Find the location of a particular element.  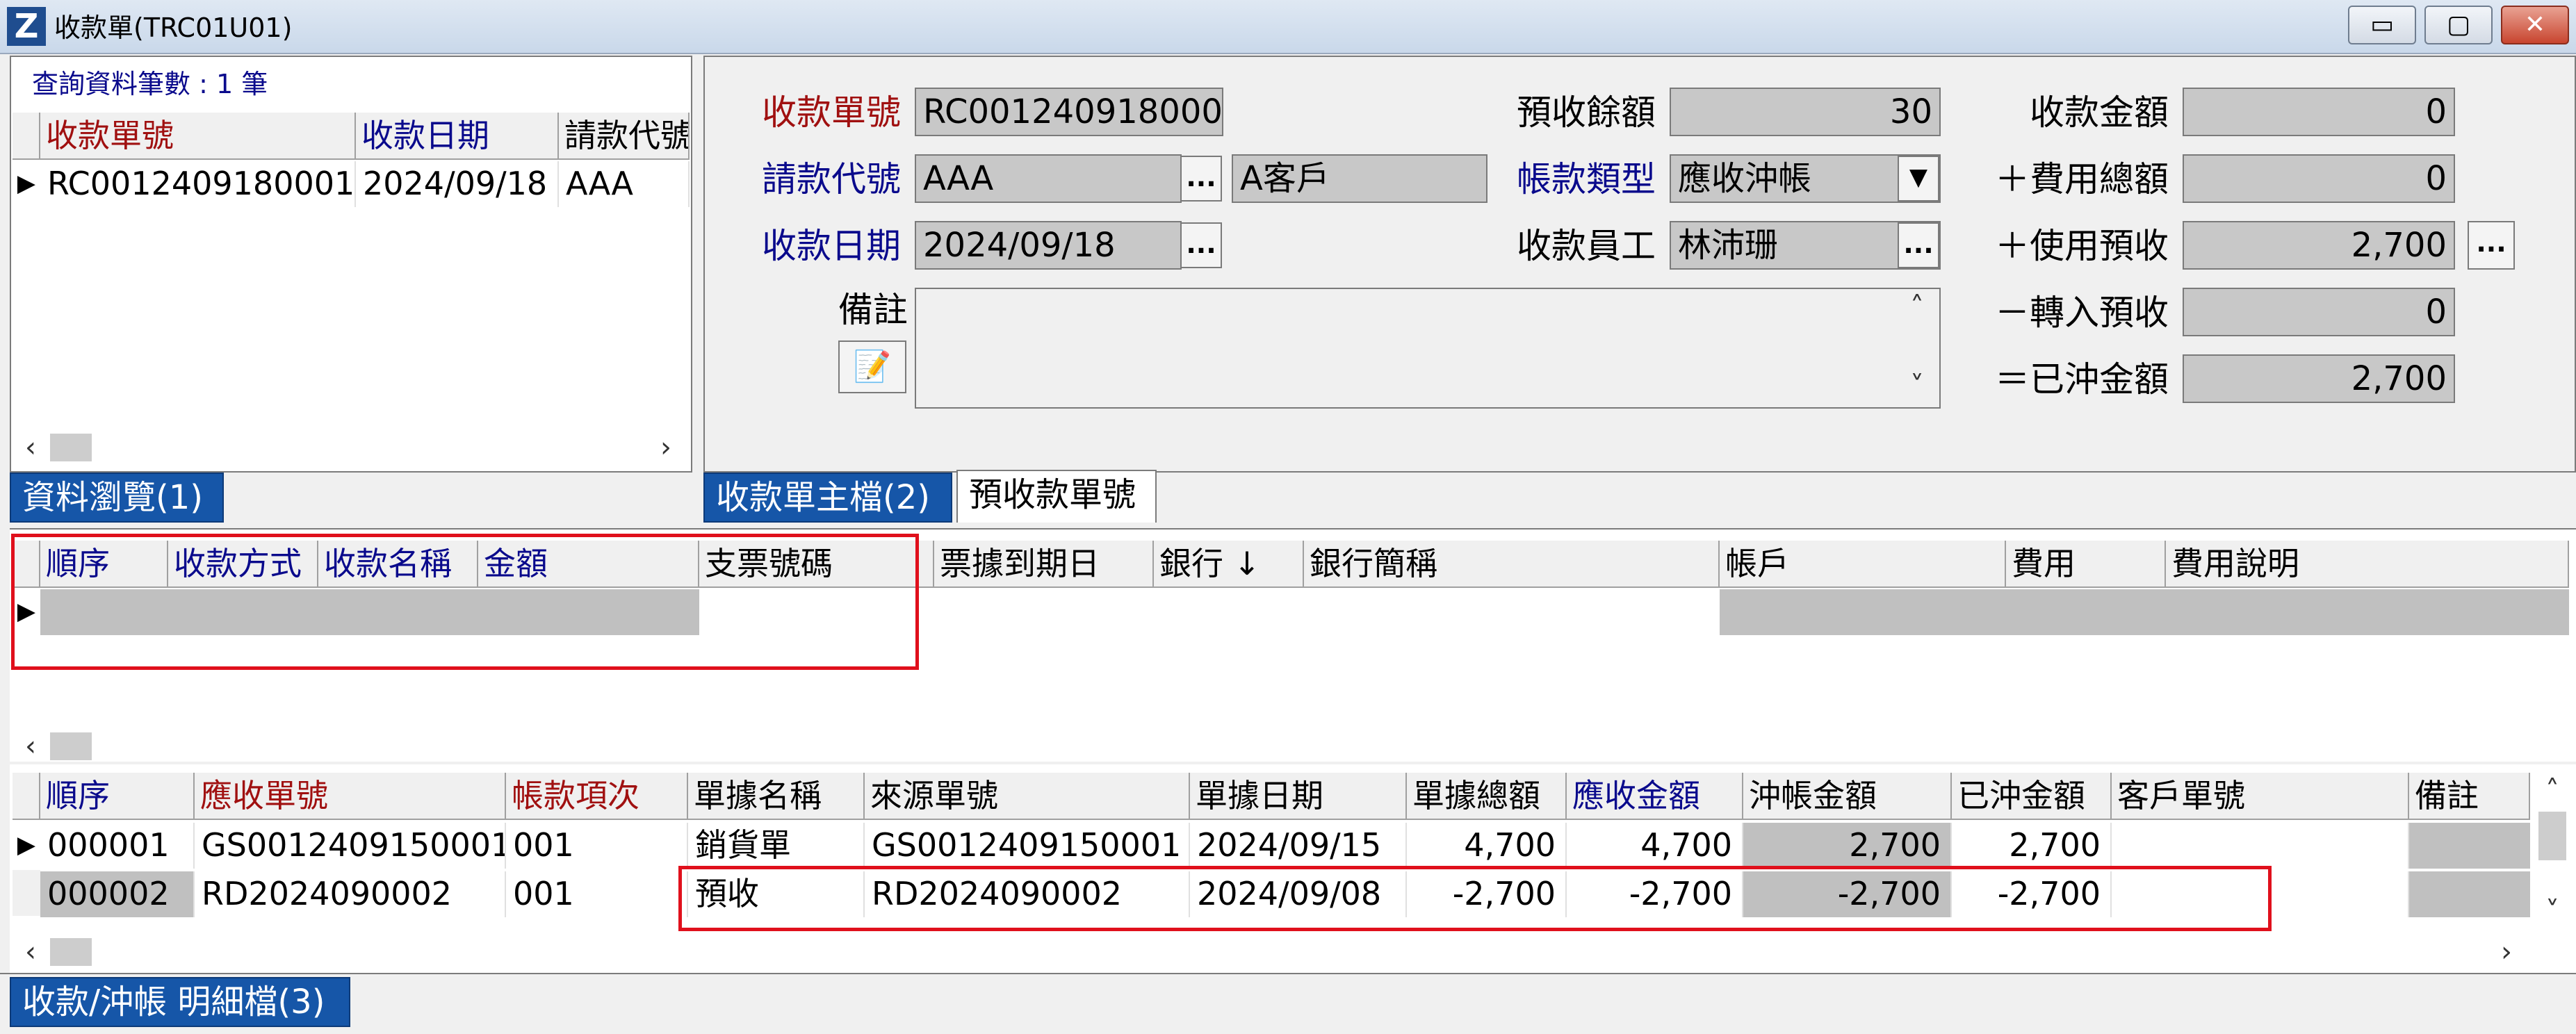

transfer-prepaid-field: 0 is located at coordinates (2319, 312).